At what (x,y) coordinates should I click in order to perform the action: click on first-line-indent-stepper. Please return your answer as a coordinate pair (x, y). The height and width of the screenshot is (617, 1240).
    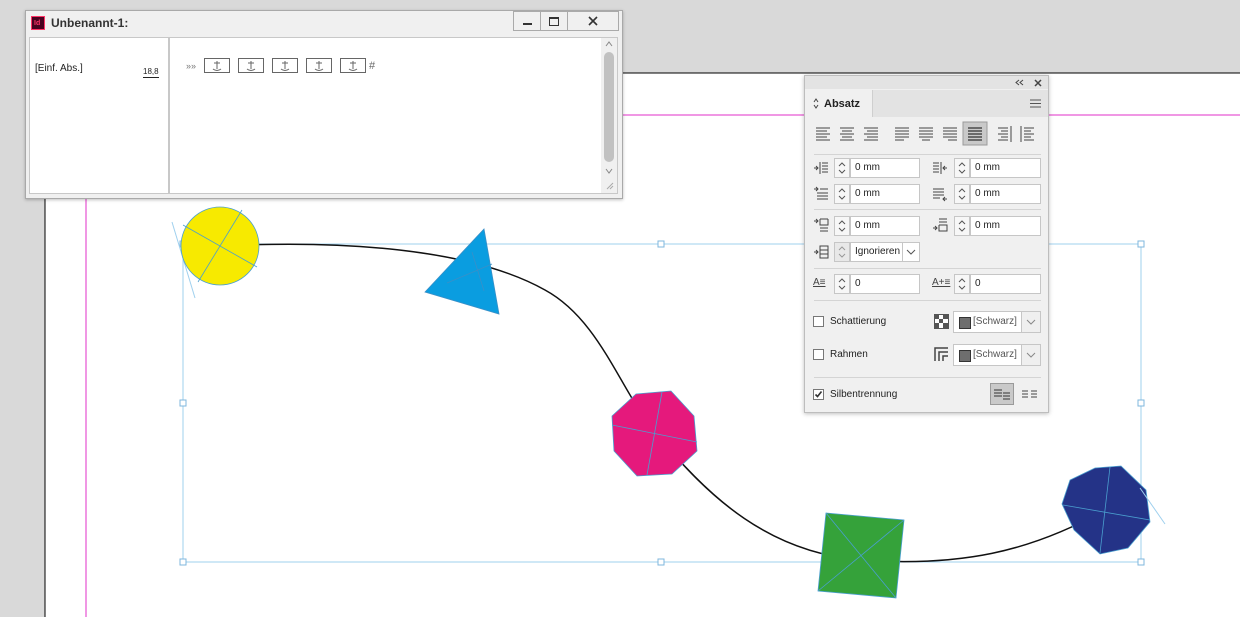
    Looking at the image, I should click on (842, 194).